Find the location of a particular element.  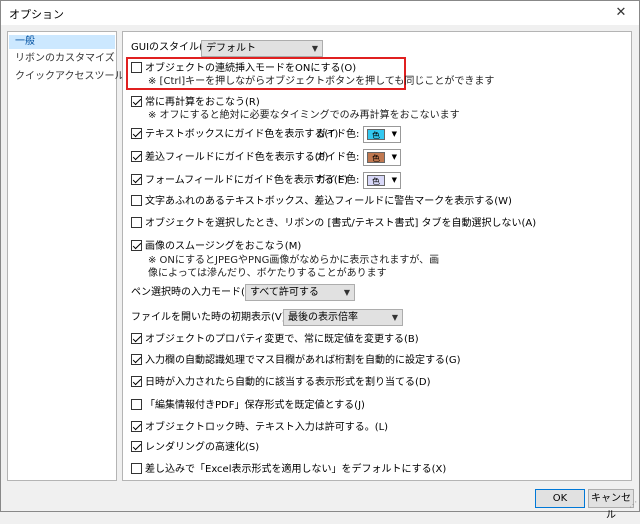

mailmerge-guide-option: 差込フィールドにガイド色を表示する(F) is located at coordinates (229, 158).